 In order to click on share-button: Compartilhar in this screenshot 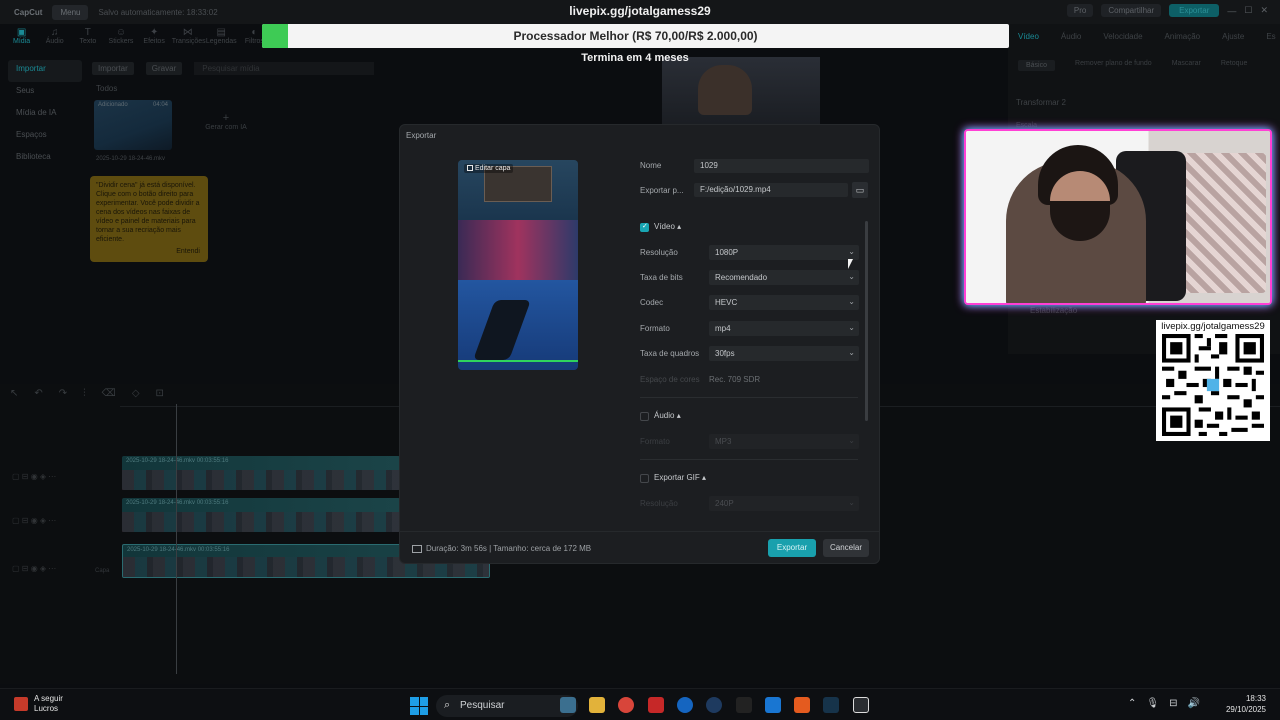, I will do `click(1131, 10)`.